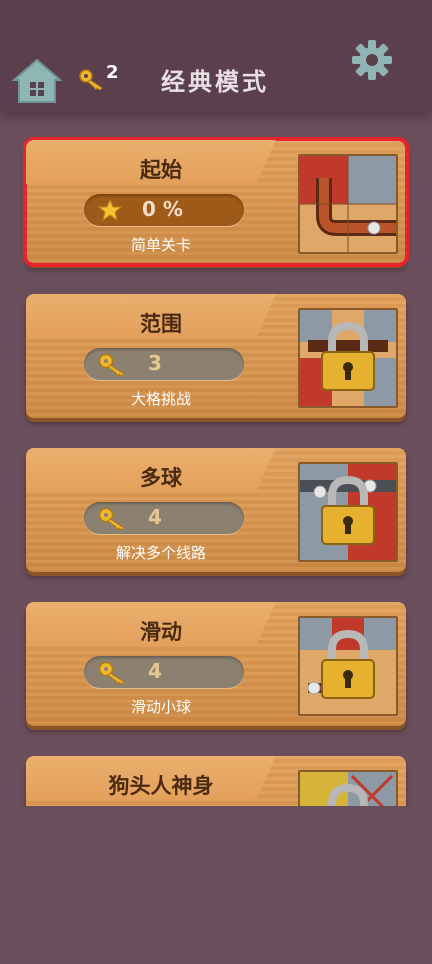 This screenshot has width=432, height=964. Describe the element at coordinates (161, 786) in the screenshot. I see `level-name: 狗头人神身` at that location.